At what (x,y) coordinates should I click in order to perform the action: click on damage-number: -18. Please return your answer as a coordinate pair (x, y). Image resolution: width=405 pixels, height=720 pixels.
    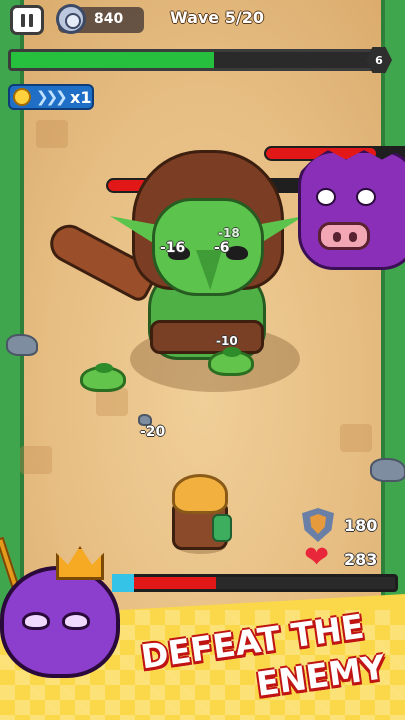
    Looking at the image, I should click on (229, 233).